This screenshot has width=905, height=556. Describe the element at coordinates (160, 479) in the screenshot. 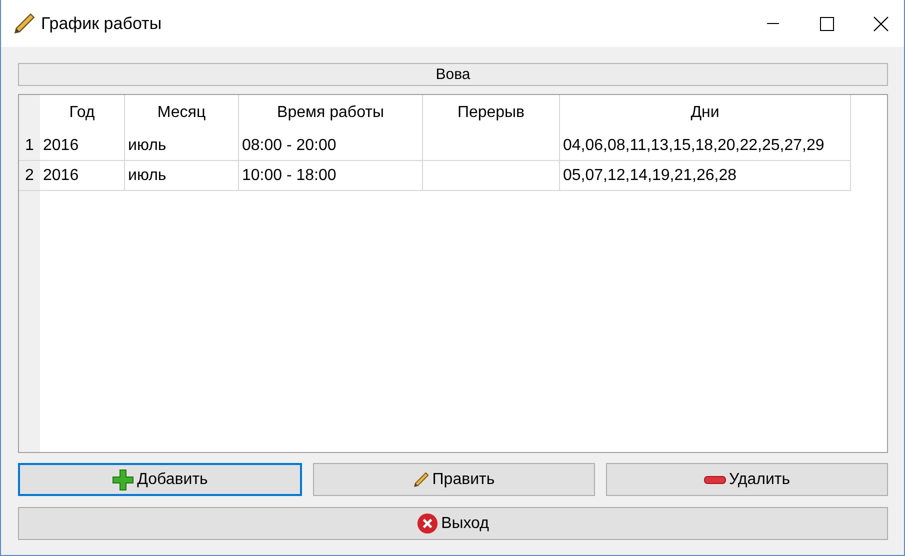

I see `add-button: Добавить` at that location.